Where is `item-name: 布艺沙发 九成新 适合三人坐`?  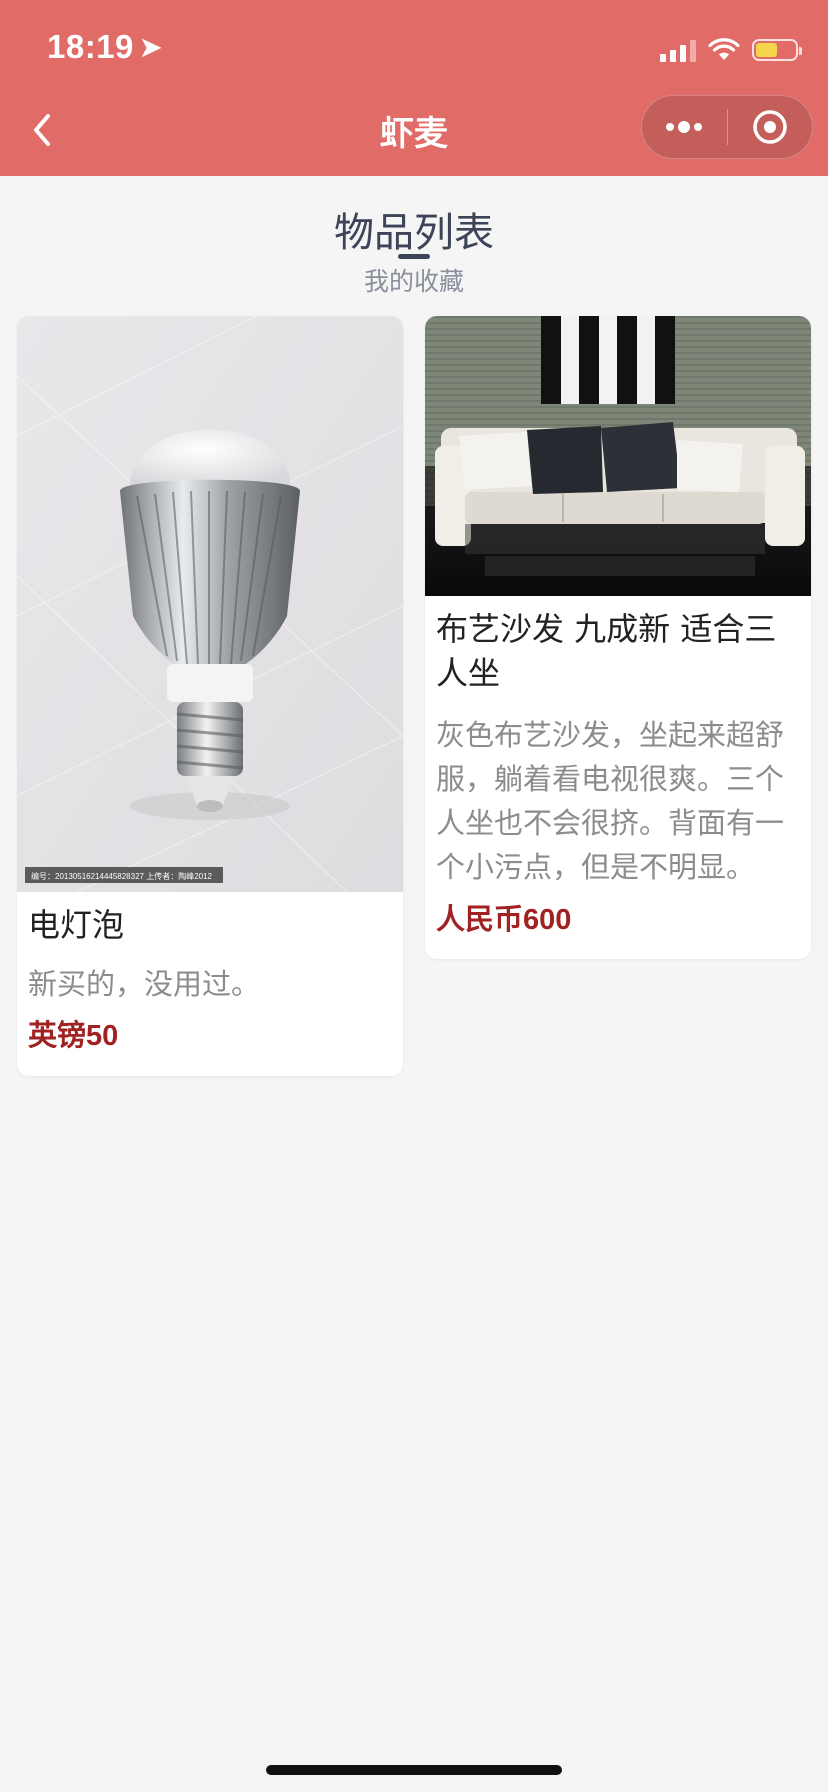
item-name: 布艺沙发 九成新 适合三人坐 is located at coordinates (606, 651).